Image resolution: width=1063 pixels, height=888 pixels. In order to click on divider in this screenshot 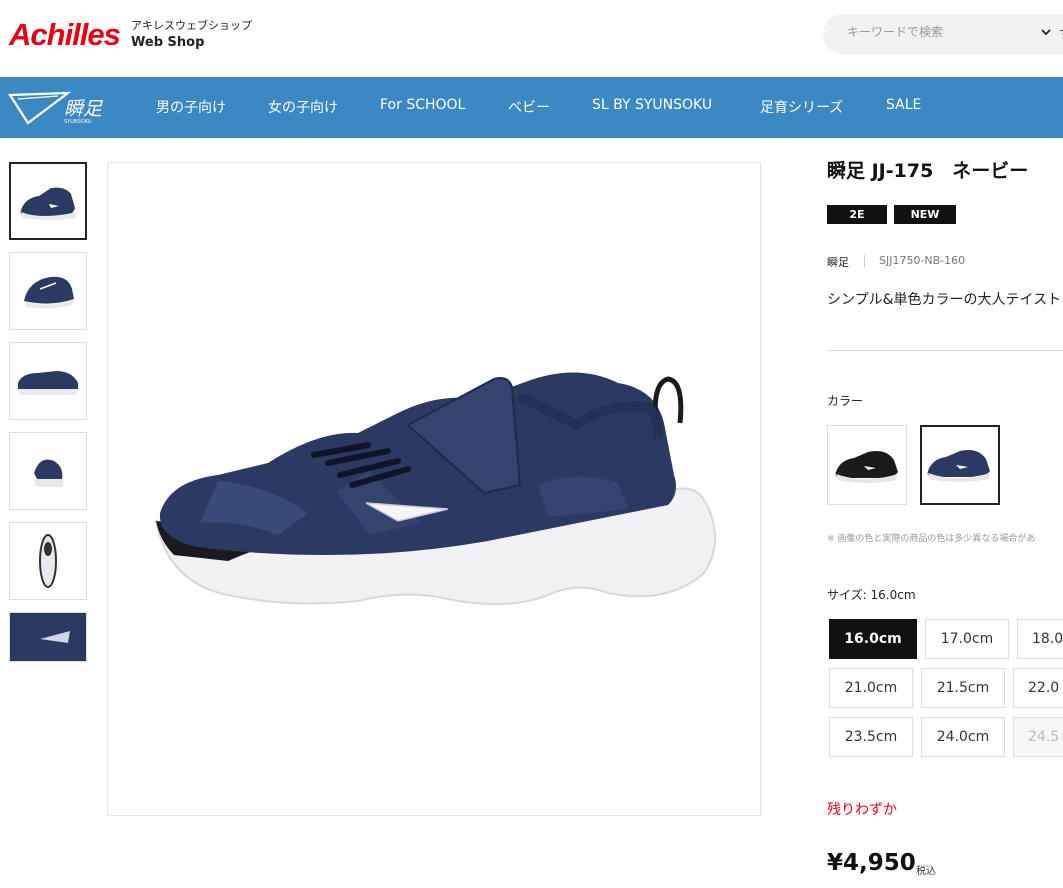, I will do `click(864, 261)`.